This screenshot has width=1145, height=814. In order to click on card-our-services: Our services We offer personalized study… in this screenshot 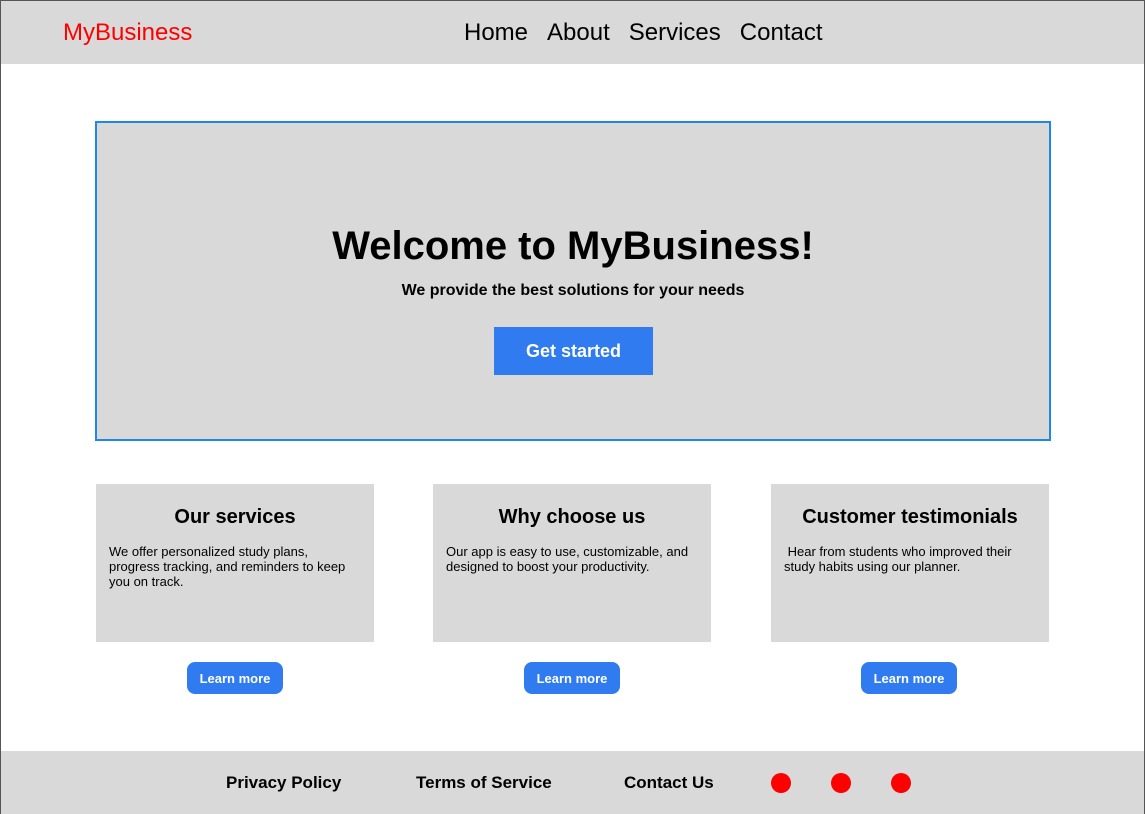, I will do `click(235, 563)`.